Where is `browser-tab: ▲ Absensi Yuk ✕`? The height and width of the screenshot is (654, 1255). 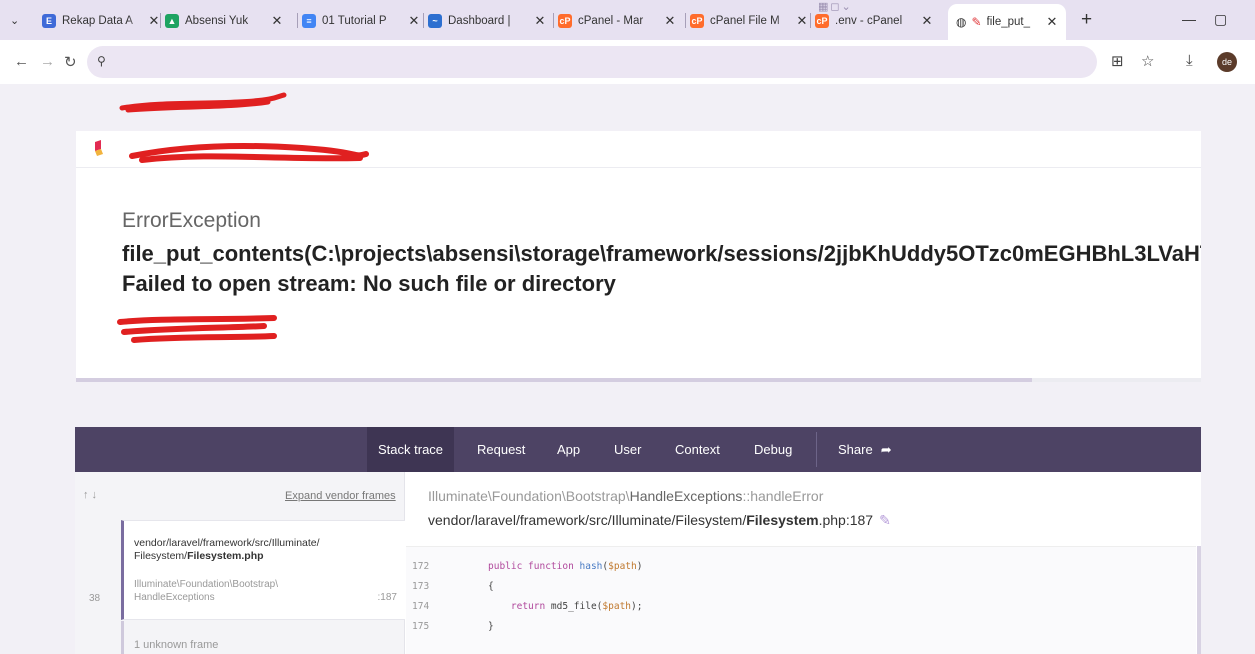 browser-tab: ▲ Absensi Yuk ✕ is located at coordinates (224, 20).